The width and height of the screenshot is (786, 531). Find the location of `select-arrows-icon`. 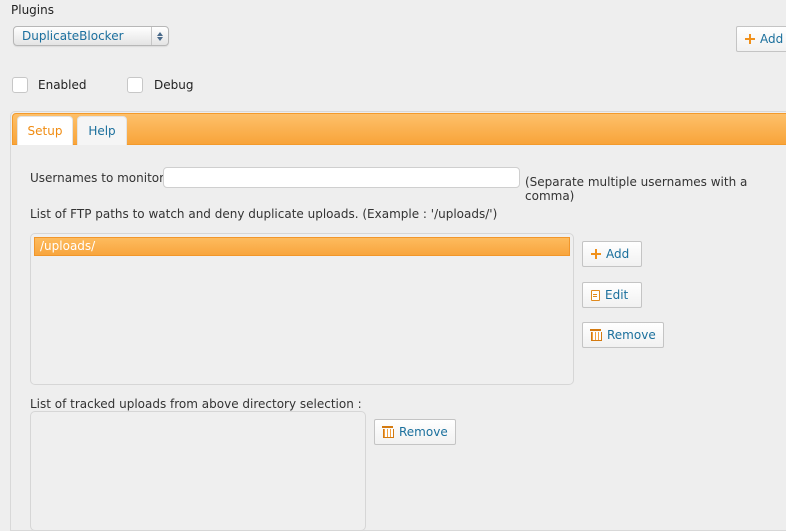

select-arrows-icon is located at coordinates (159, 36).